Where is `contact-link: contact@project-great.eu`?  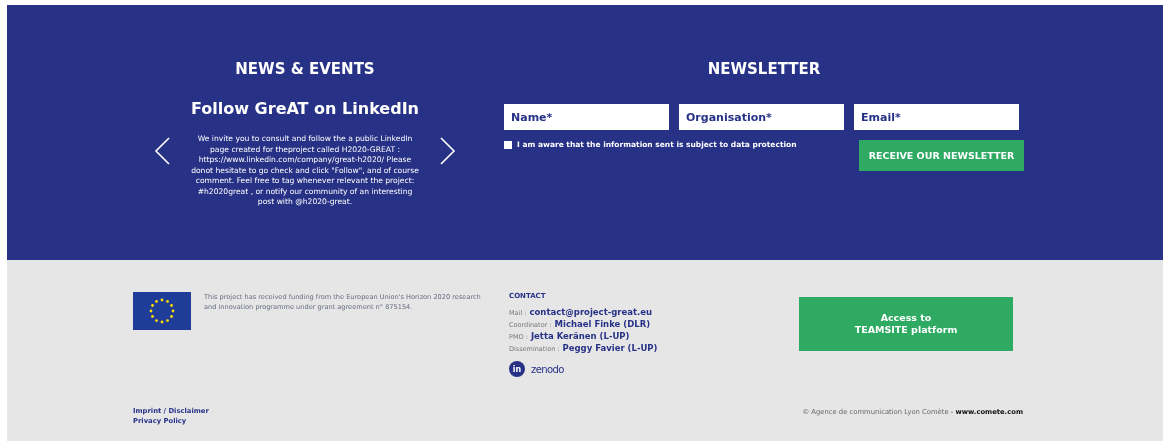
contact-link: contact@project-great.eu is located at coordinates (591, 312).